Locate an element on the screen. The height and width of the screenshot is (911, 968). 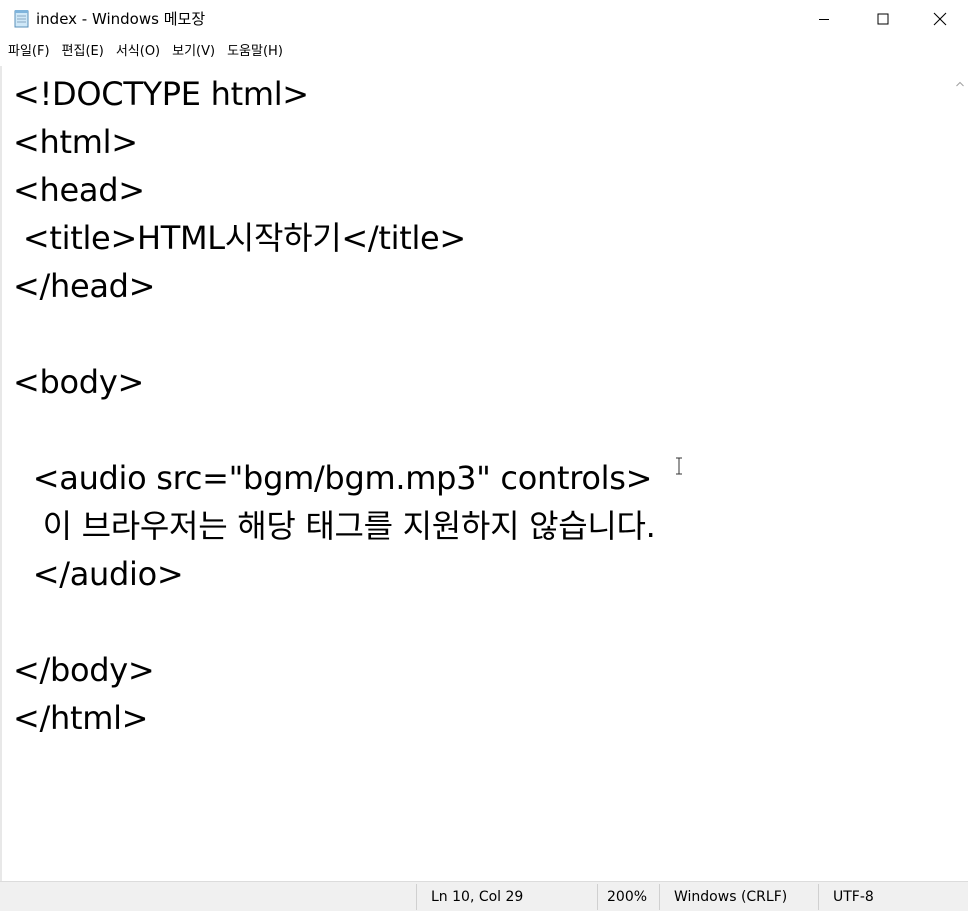
close-icon is located at coordinates (940, 19).